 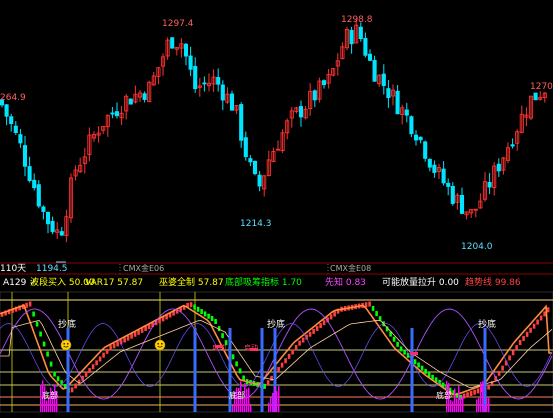 I want to click on price-label-low: 1194.5, so click(x=52, y=269).